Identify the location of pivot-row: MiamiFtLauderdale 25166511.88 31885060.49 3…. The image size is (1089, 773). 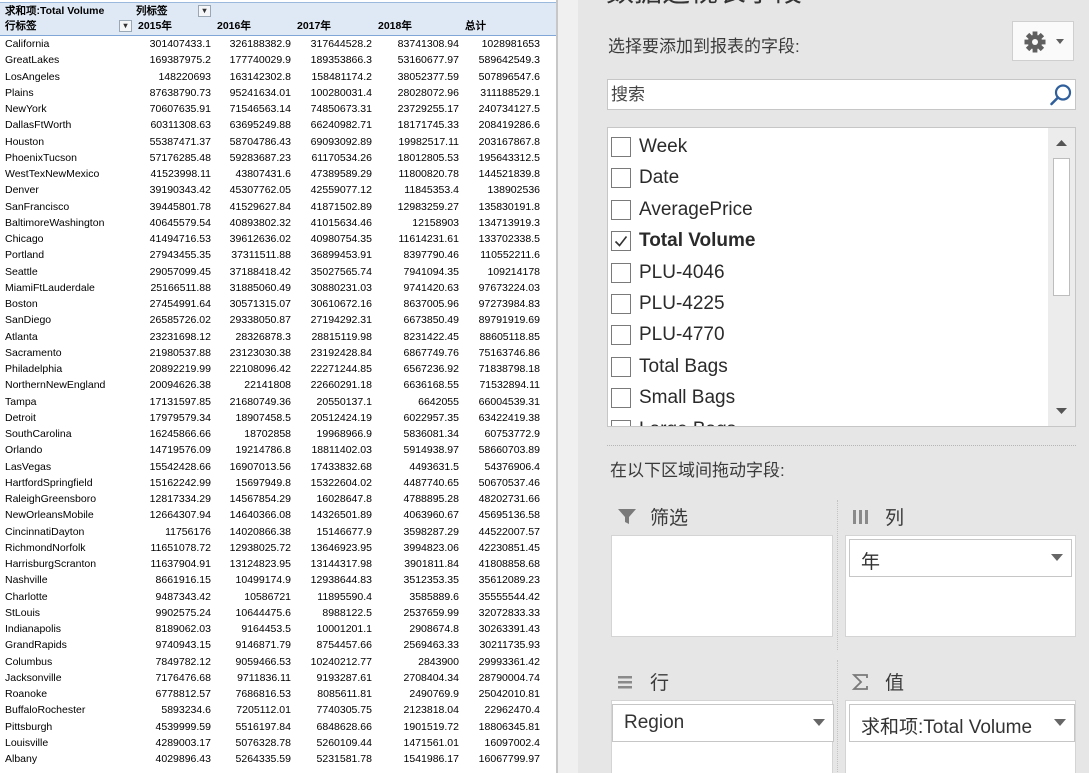
(278, 288).